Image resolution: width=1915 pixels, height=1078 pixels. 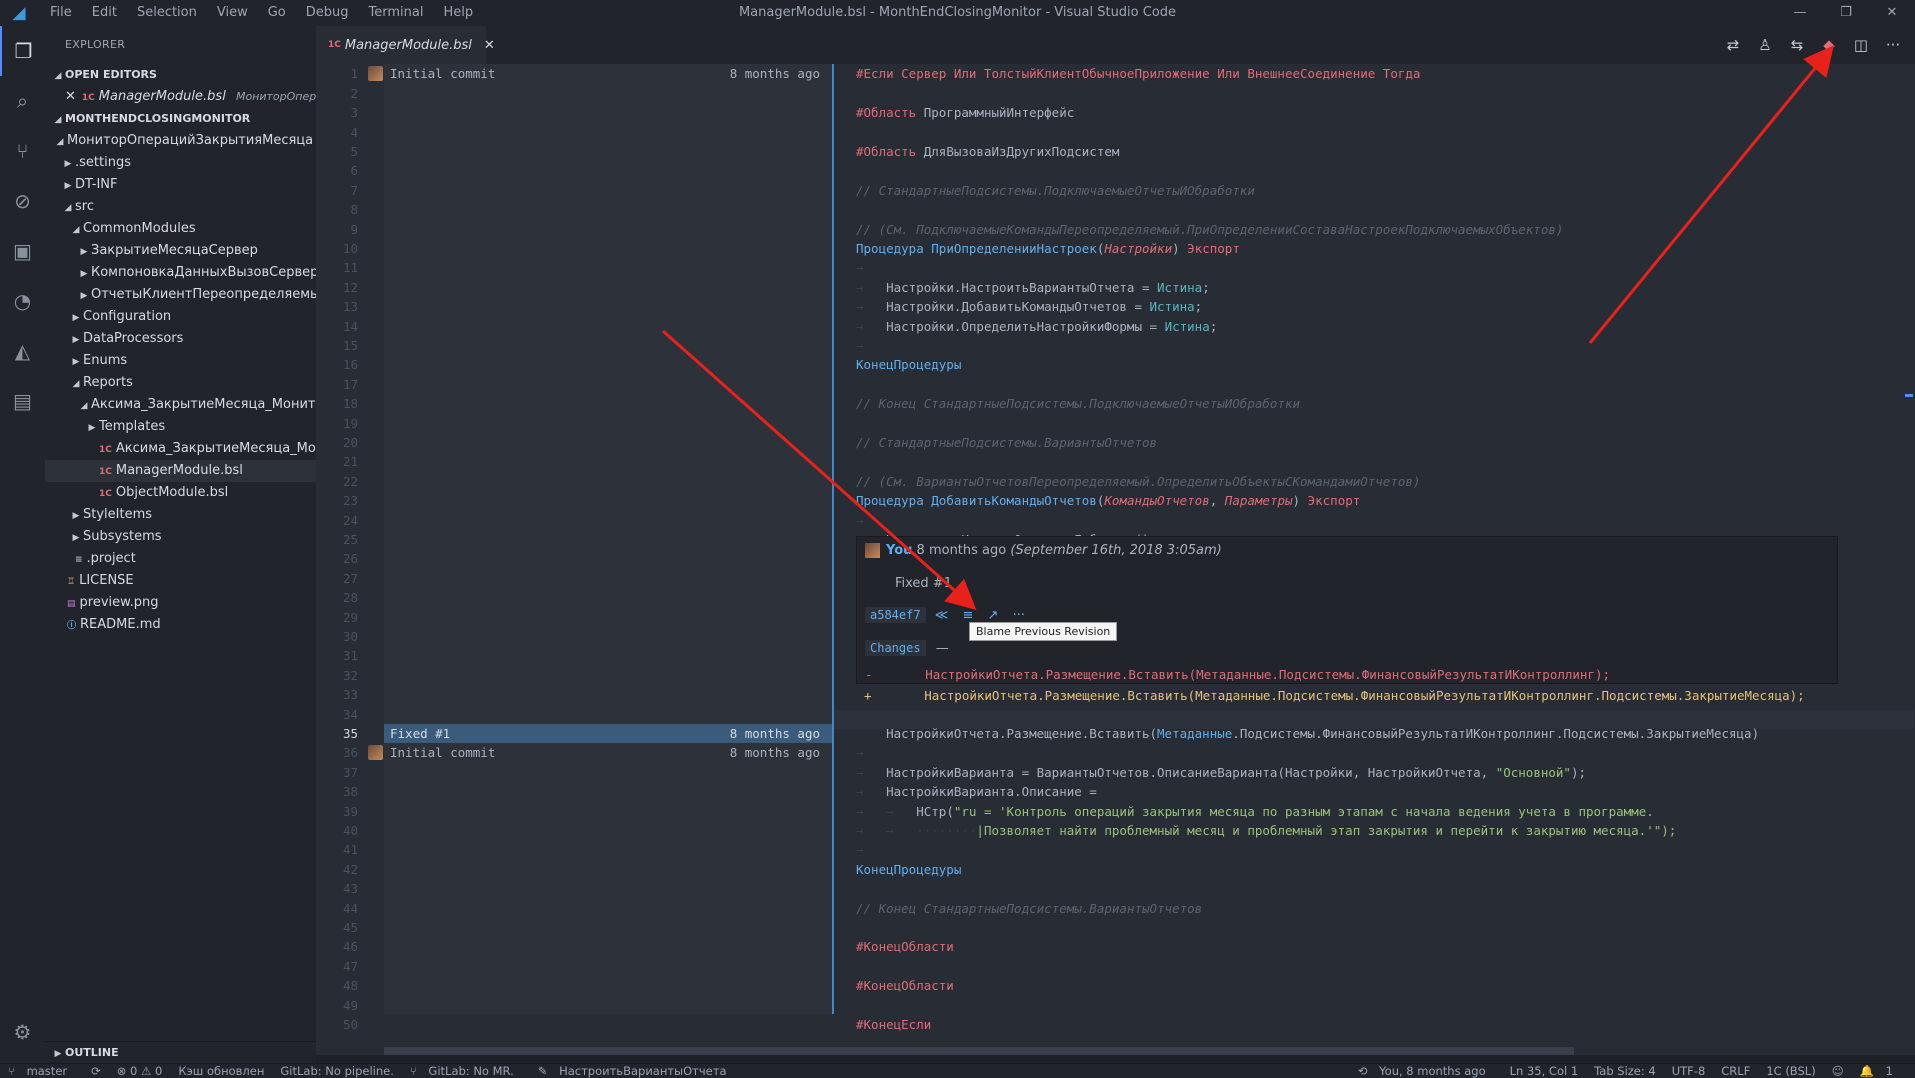 I want to click on menu-item-help: Help, so click(x=458, y=13).